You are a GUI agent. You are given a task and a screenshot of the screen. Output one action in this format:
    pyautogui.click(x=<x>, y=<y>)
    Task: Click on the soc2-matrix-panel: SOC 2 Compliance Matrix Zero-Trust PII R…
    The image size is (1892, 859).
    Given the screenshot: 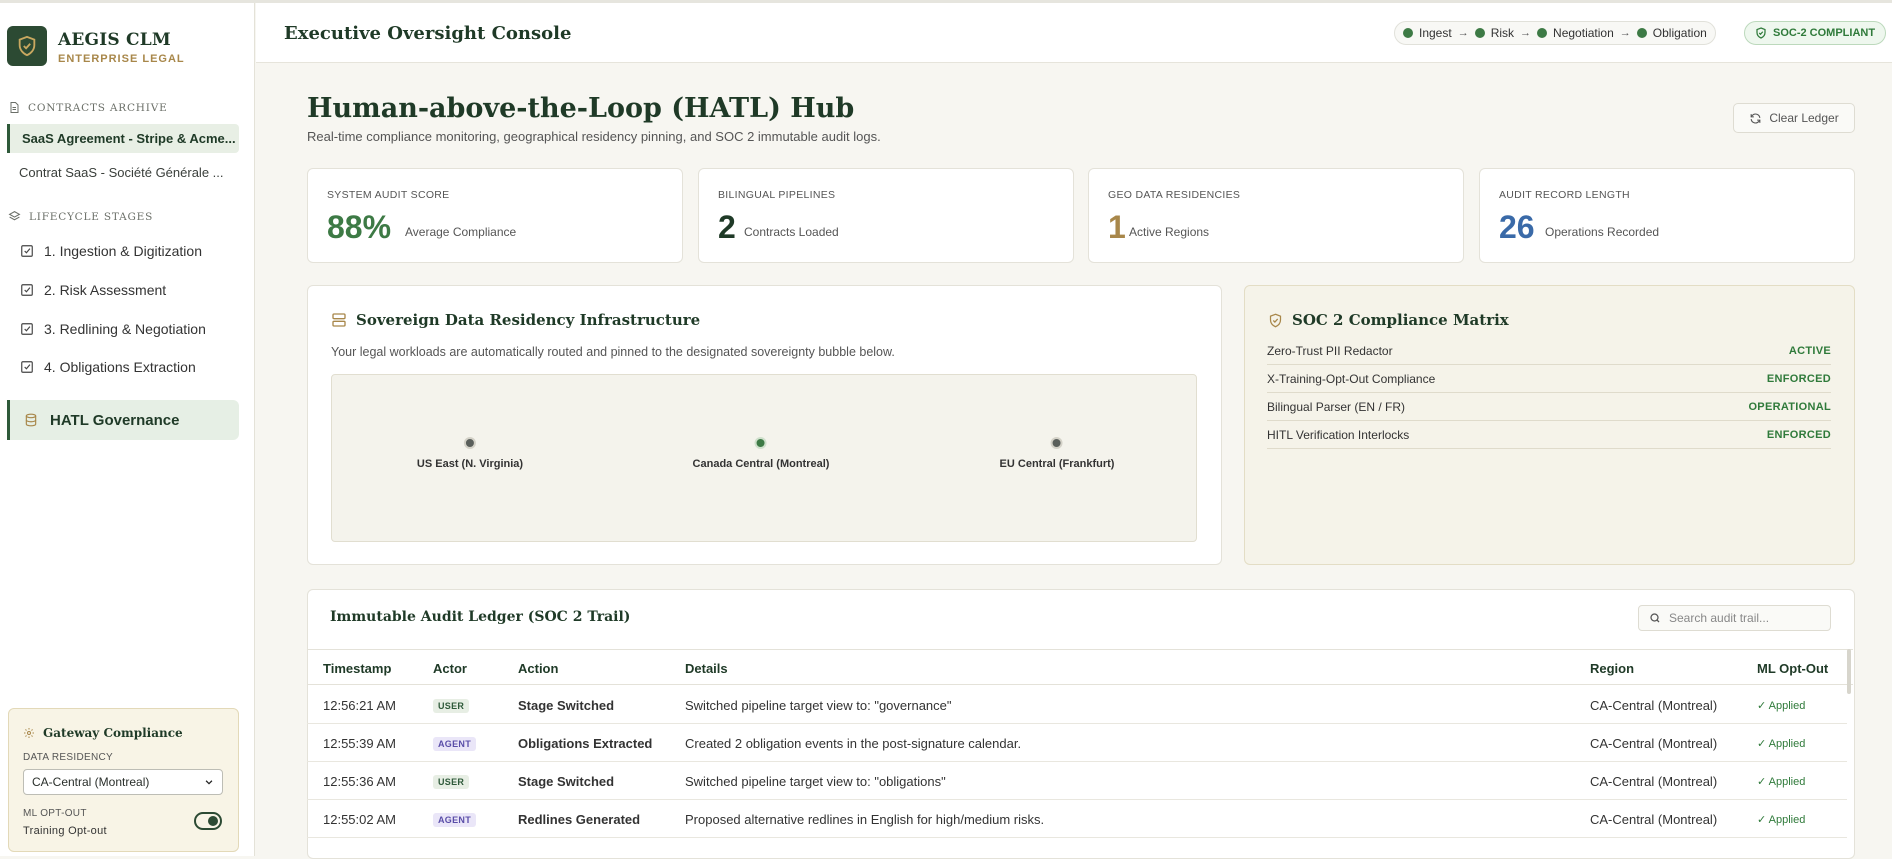 What is the action you would take?
    pyautogui.click(x=1549, y=425)
    